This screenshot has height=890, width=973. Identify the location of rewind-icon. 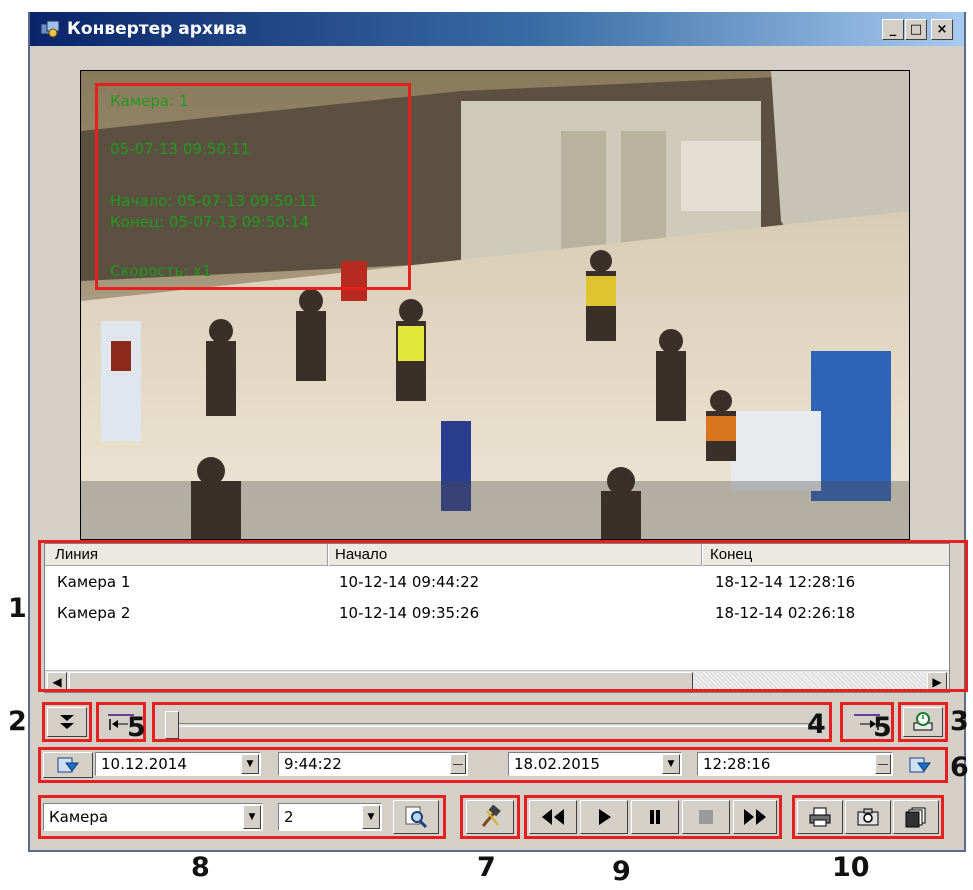
(553, 817).